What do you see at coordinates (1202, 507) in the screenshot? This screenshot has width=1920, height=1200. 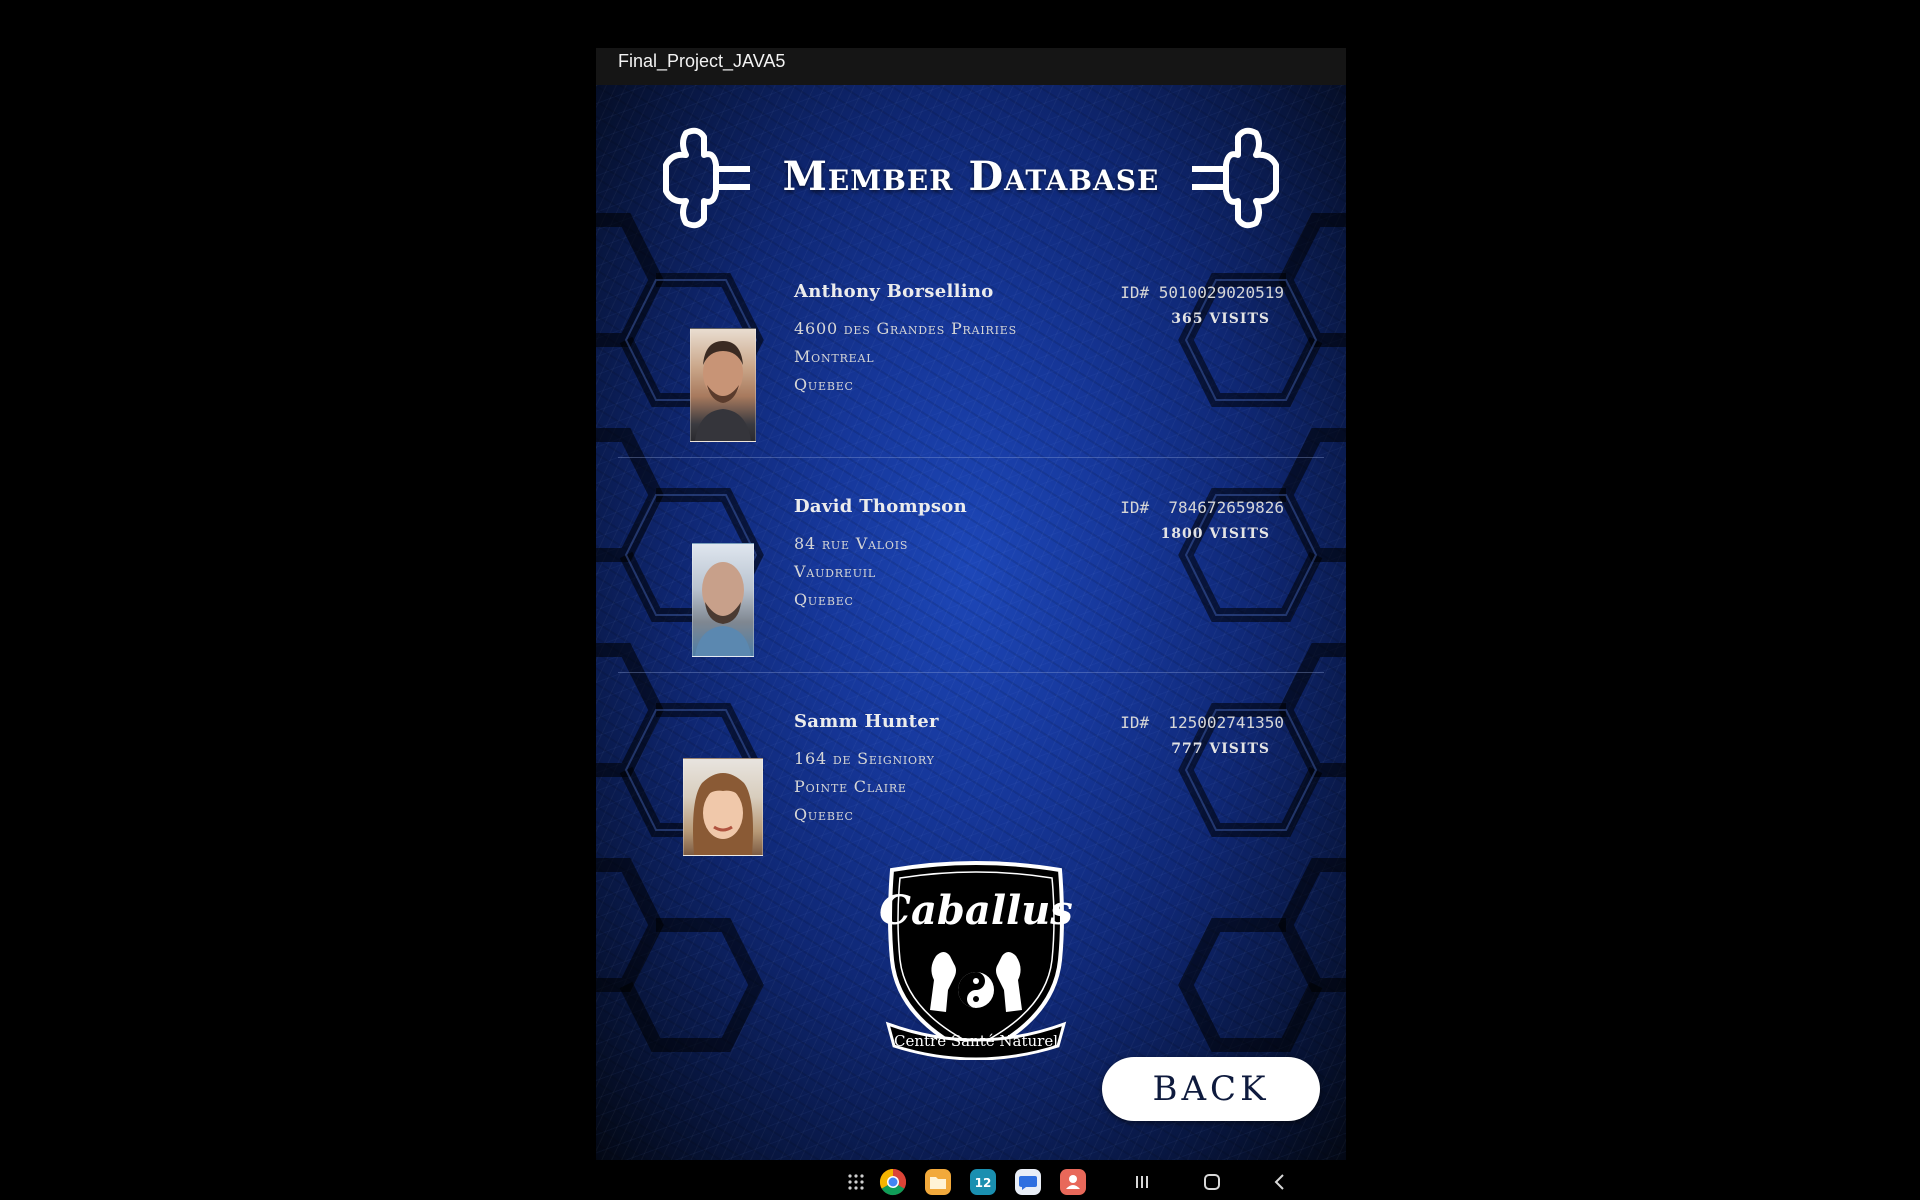 I see `member-id: ID# 784672659826` at bounding box center [1202, 507].